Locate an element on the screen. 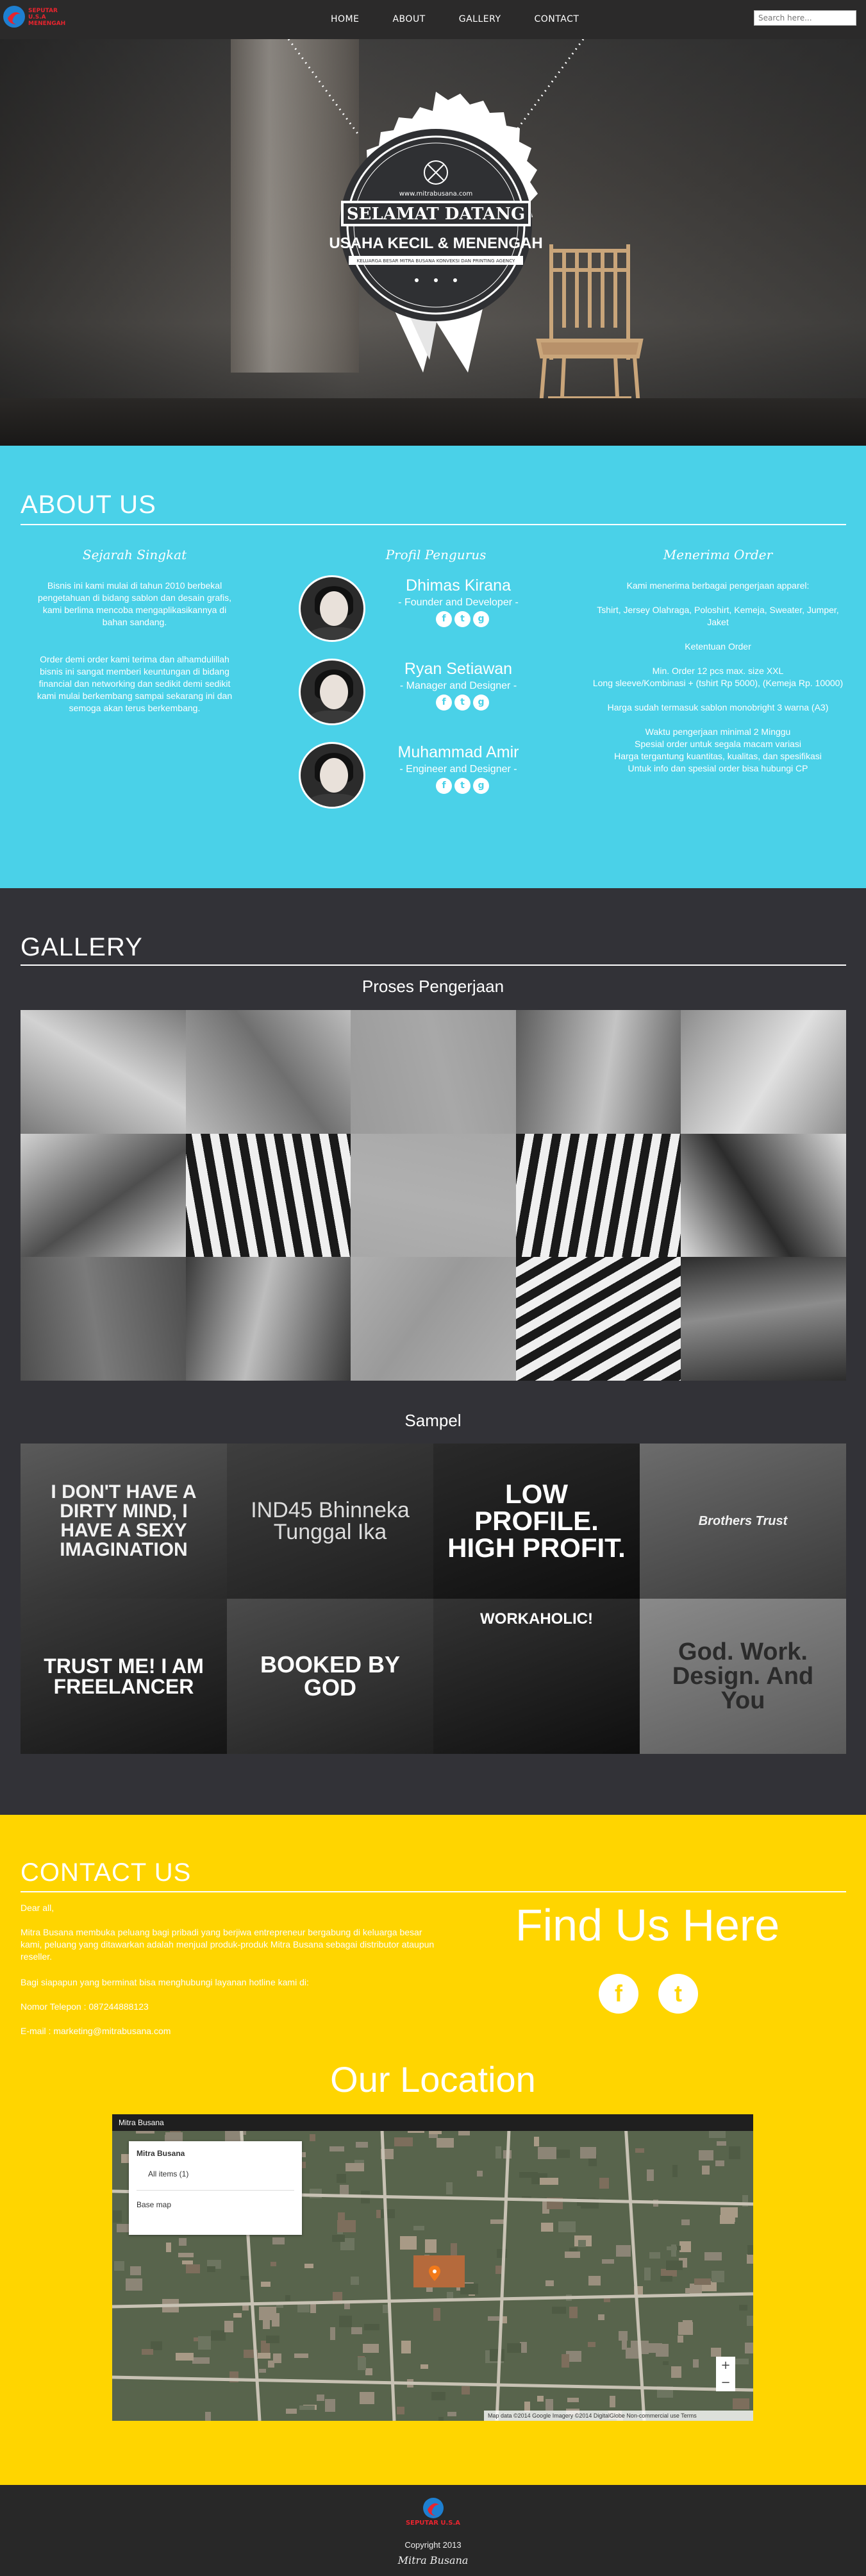 This screenshot has height=2576, width=866. sample-caption: IND45 Bhinneka Tunggal Ika is located at coordinates (330, 1521).